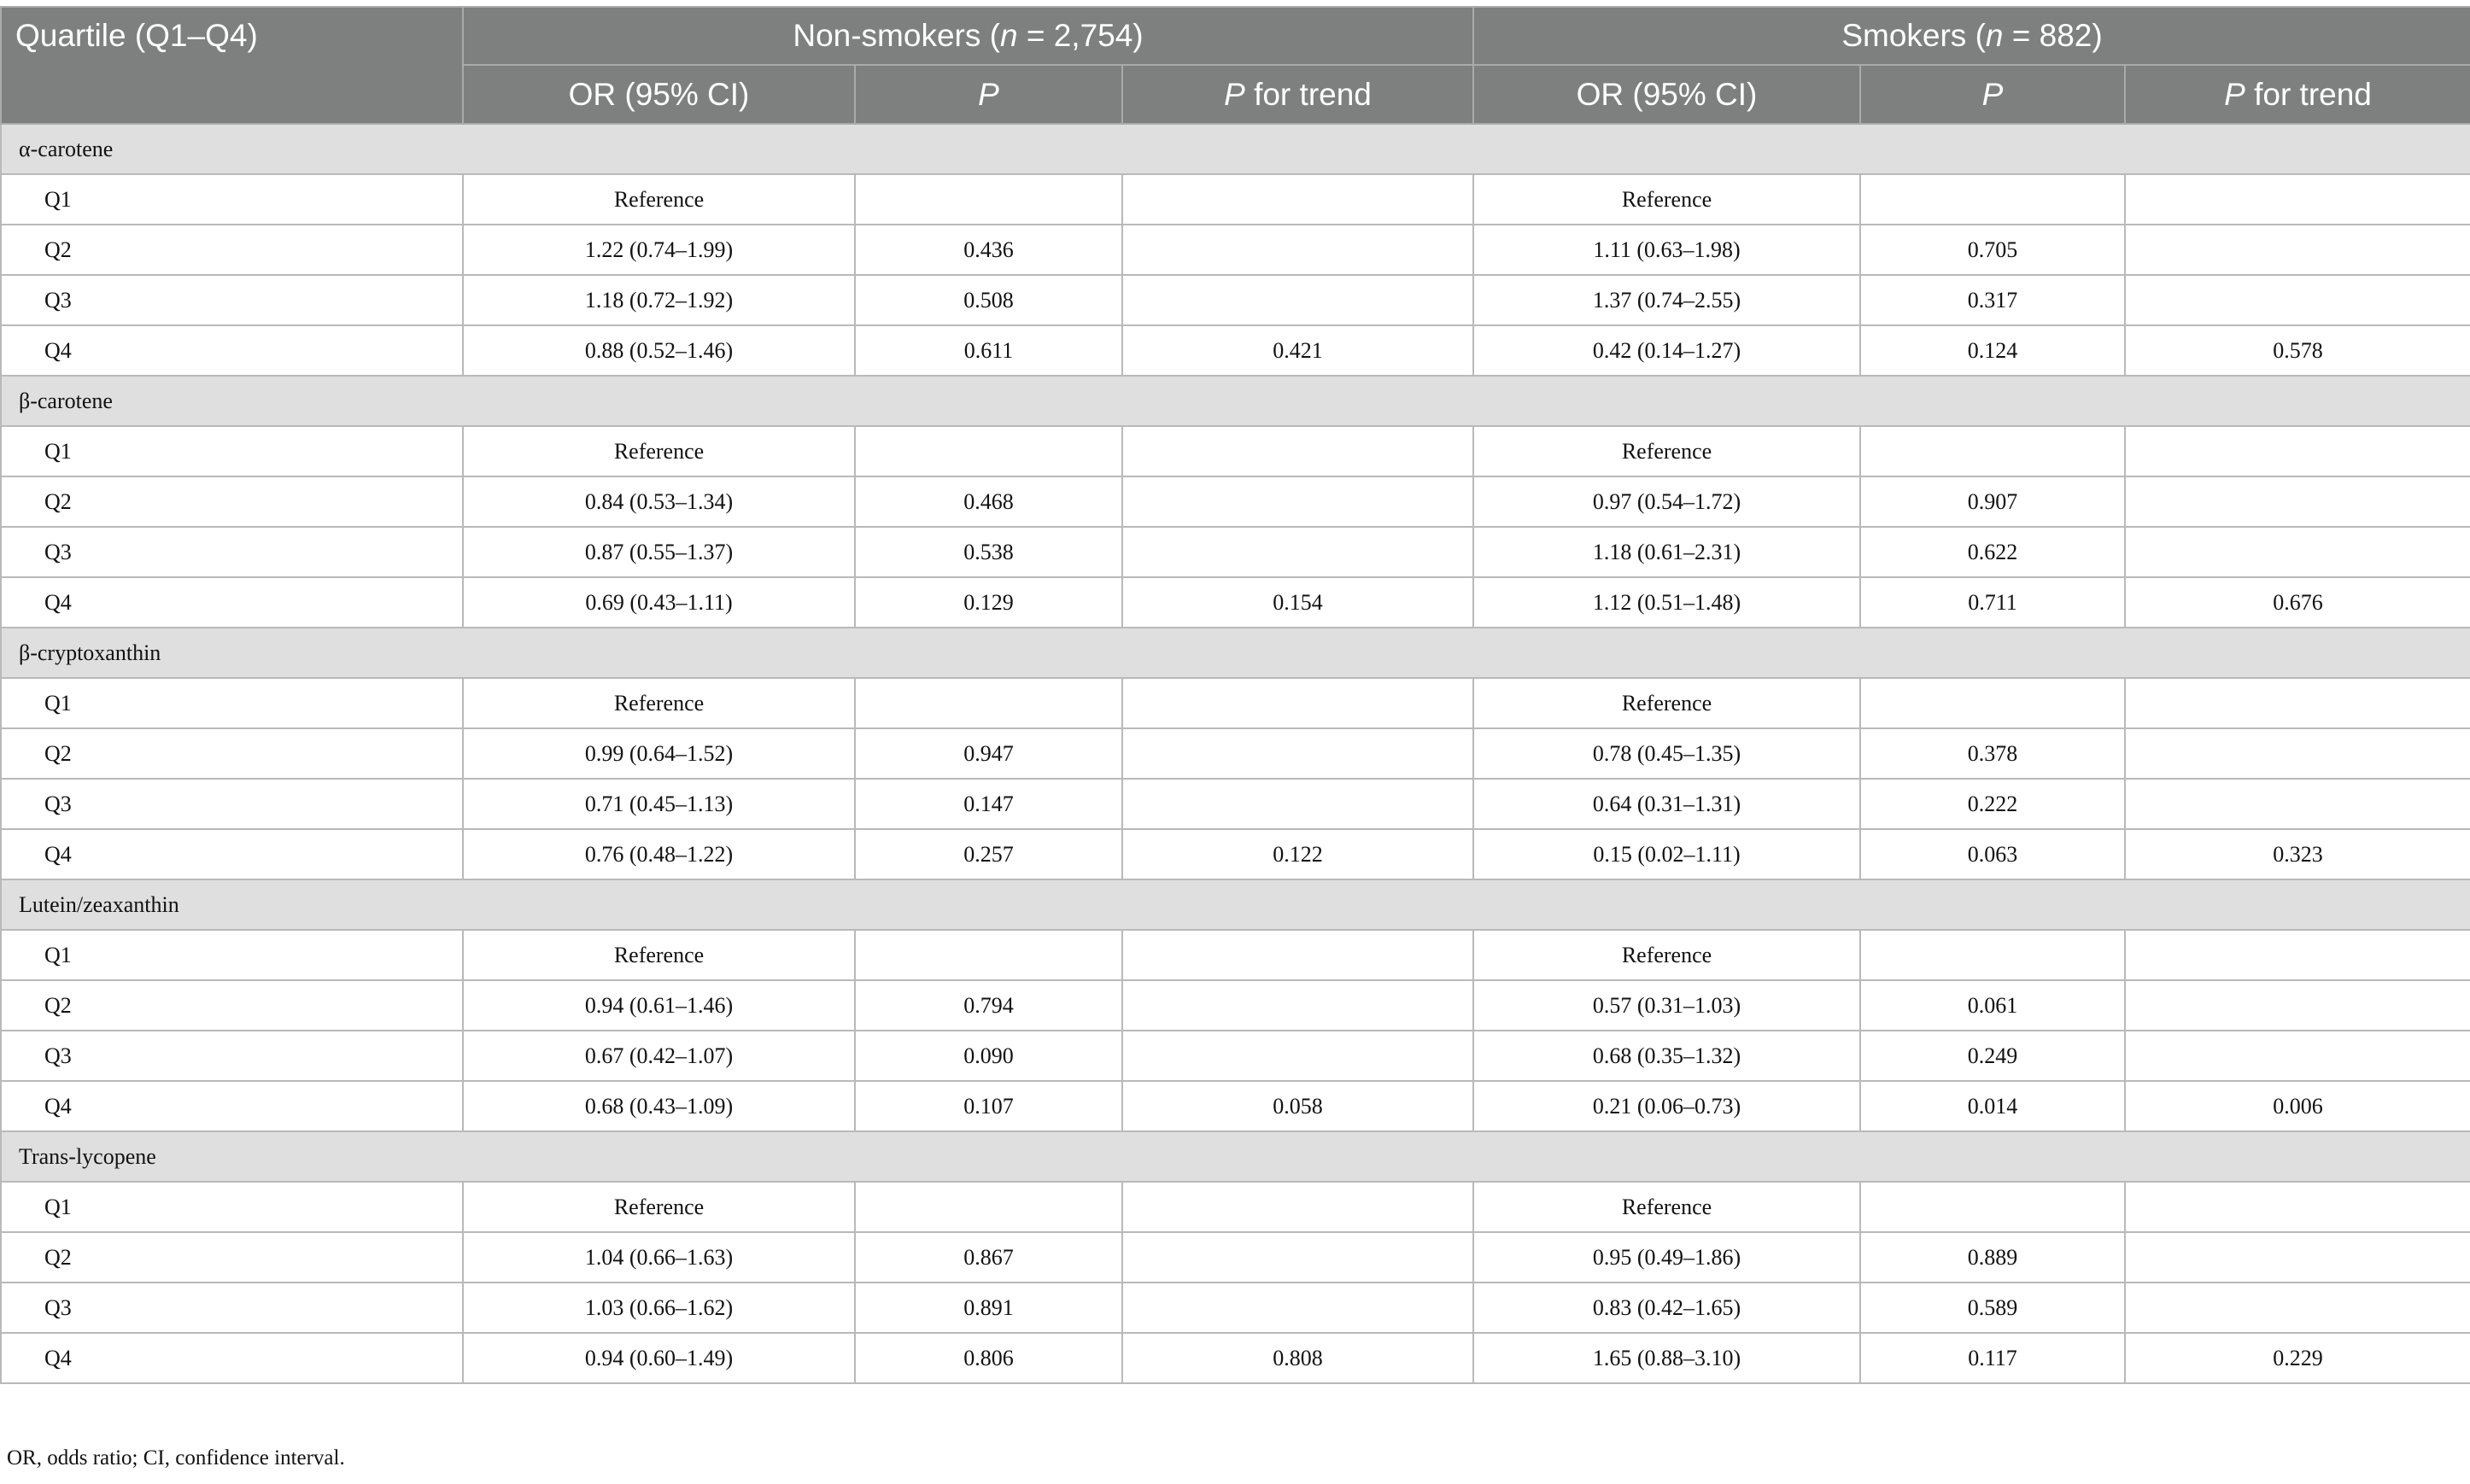 This screenshot has width=2470, height=1484. Describe the element at coordinates (659, 753) in the screenshot. I see `nonsmokers-or-ci-cell: 0.99 (0.64–1.52)` at that location.